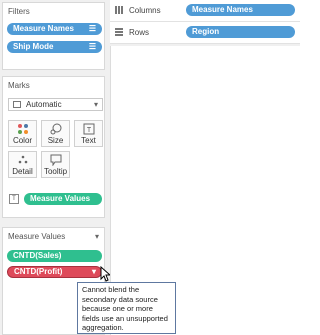 The image size is (320, 335). I want to click on text-icon: T, so click(88, 129).